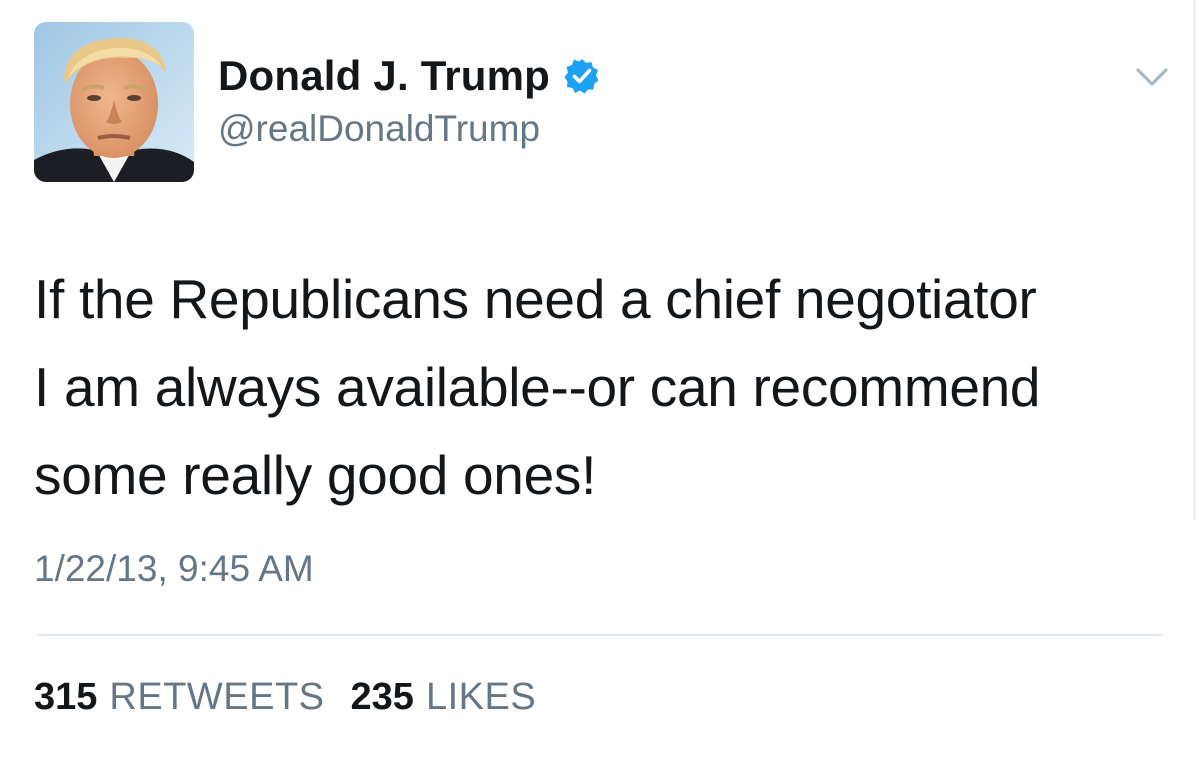 This screenshot has width=1200, height=760. I want to click on author-name-row: Donald J. Trump, so click(409, 76).